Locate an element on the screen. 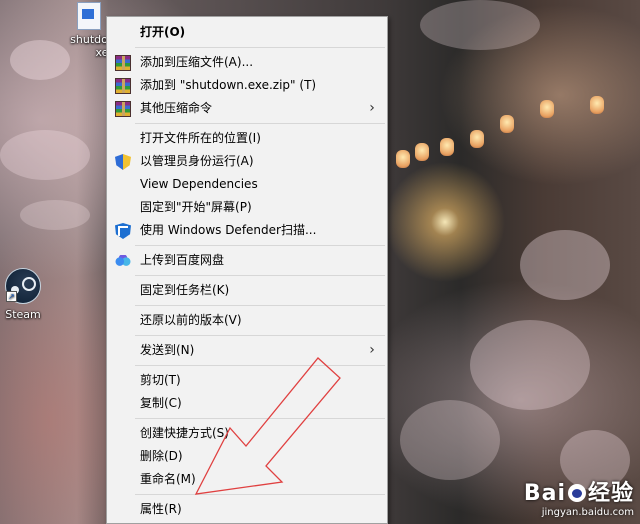 Image resolution: width=640 pixels, height=524 pixels. menu-item-label: 打开(O) is located at coordinates (163, 32).